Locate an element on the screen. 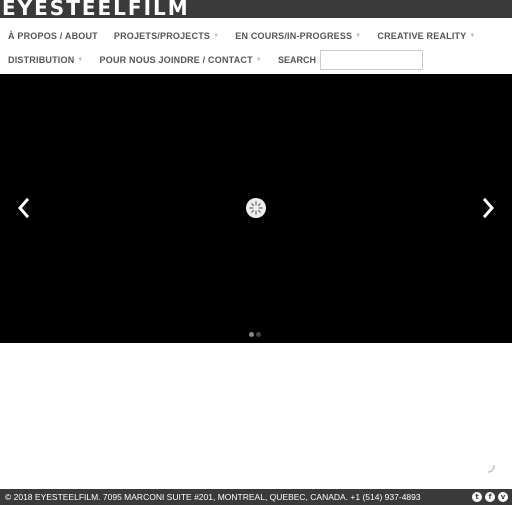 Image resolution: width=512 pixels, height=505 pixels. nav-item-about: À PROPOS / ABOUT is located at coordinates (53, 36).